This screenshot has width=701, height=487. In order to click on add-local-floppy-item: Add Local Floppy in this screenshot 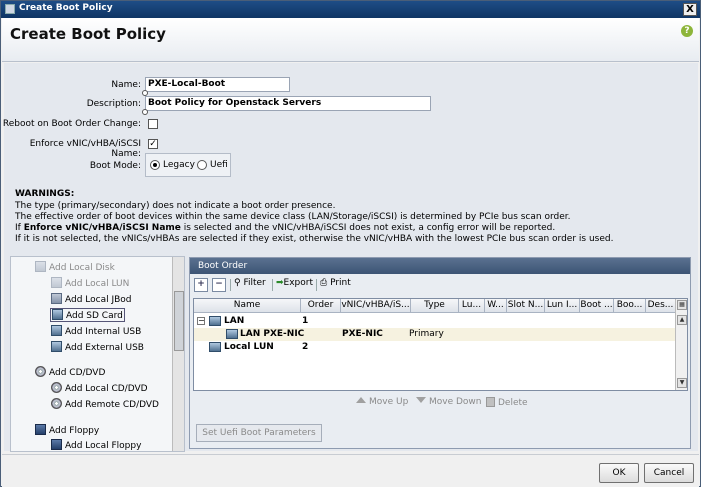, I will do `click(96, 445)`.